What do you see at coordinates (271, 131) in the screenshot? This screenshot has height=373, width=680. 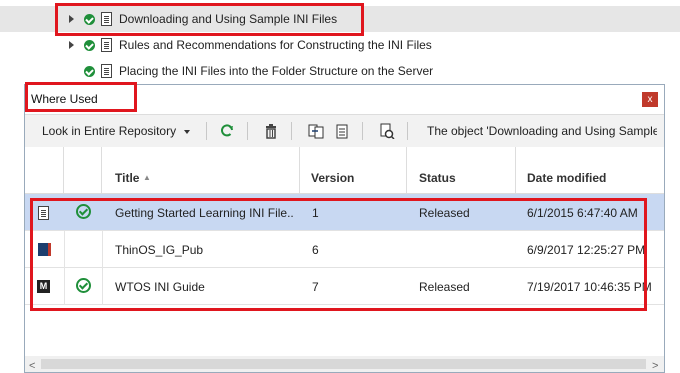 I see `delete-icon` at bounding box center [271, 131].